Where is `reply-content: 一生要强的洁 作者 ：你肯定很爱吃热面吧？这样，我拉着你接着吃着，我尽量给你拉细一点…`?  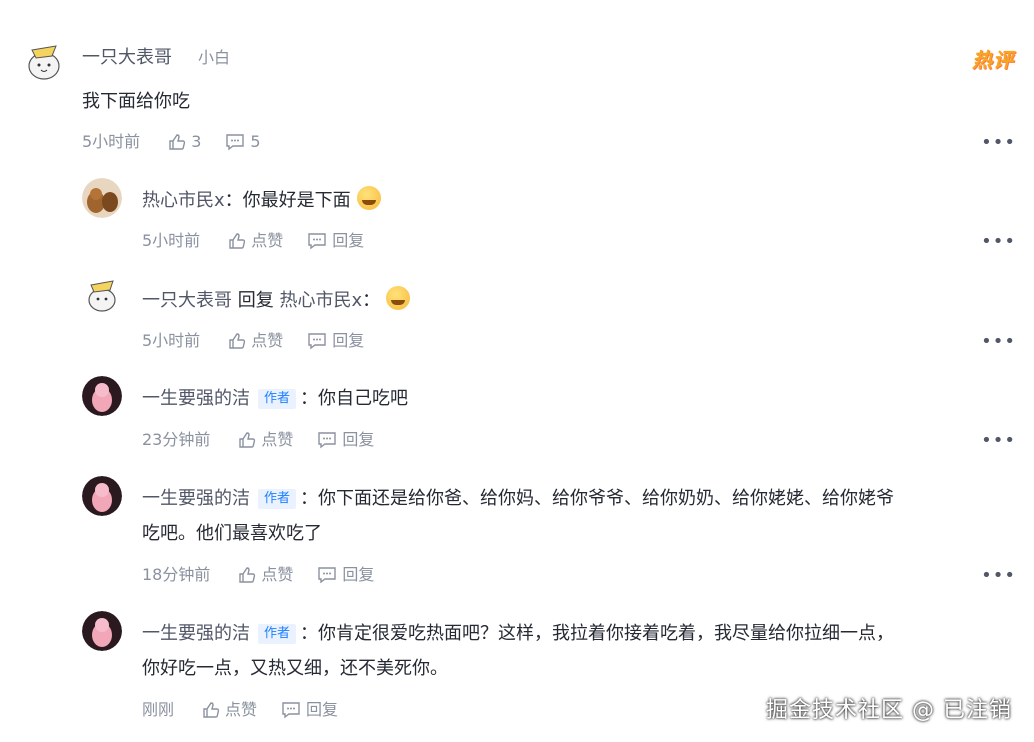 reply-content: 一生要强的洁 作者 ：你肯定很爱吃热面吧？这样，我拉着你接着吃着，我尽量给你拉细一点… is located at coordinates (518, 633).